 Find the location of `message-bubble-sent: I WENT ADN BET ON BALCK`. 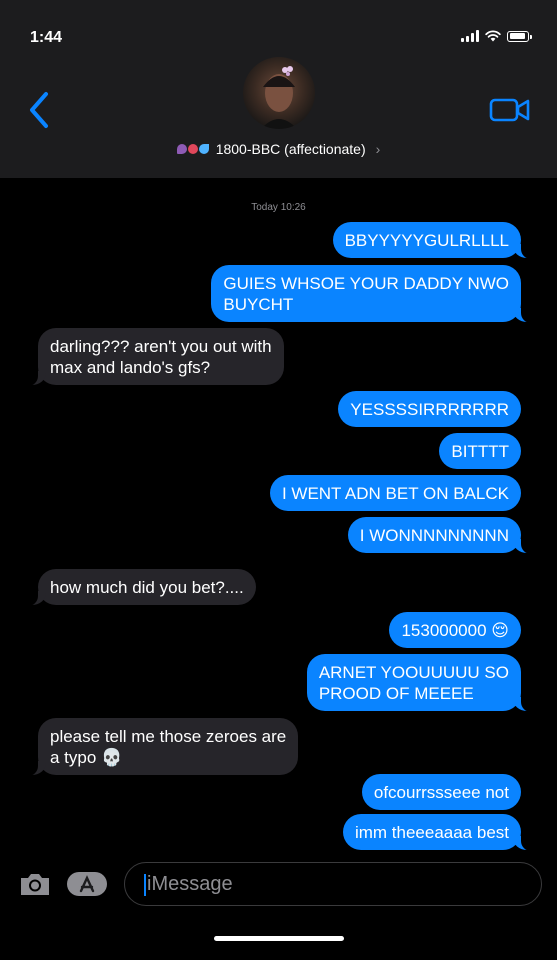

message-bubble-sent: I WENT ADN BET ON BALCK is located at coordinates (395, 493).